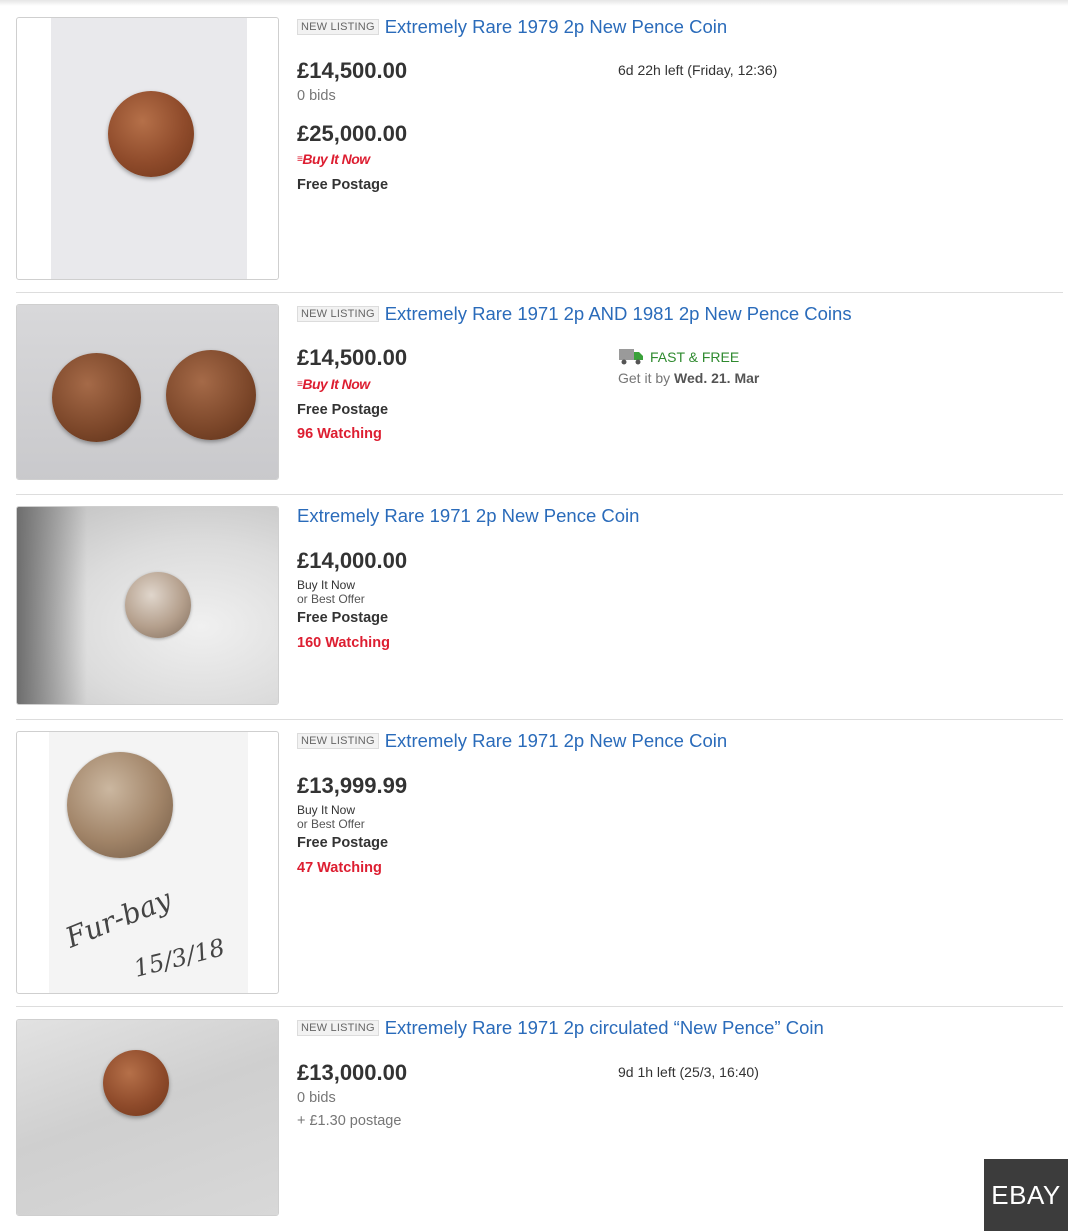 The width and height of the screenshot is (1068, 1231). I want to click on postage-info: + £1.30 postage, so click(349, 1121).